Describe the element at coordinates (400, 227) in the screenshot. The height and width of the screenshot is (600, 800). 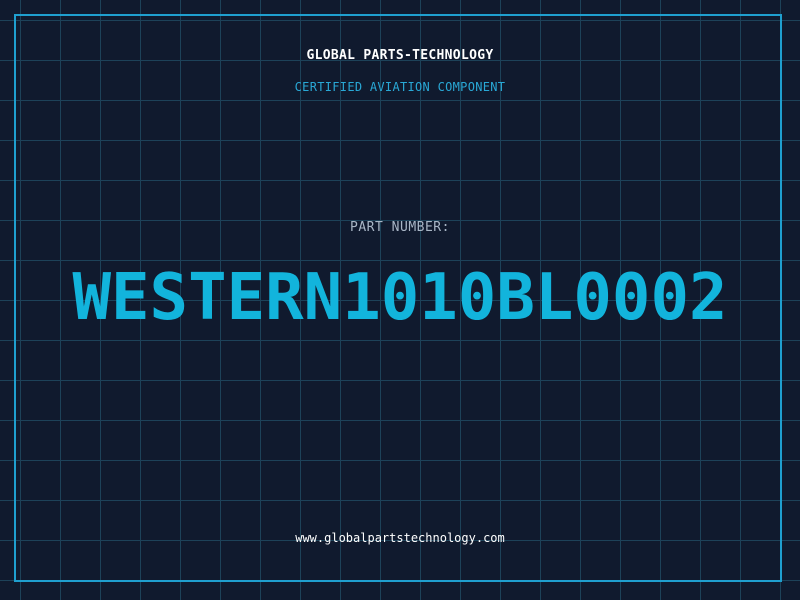
I see `part-number-label: PART NUMBER:` at that location.